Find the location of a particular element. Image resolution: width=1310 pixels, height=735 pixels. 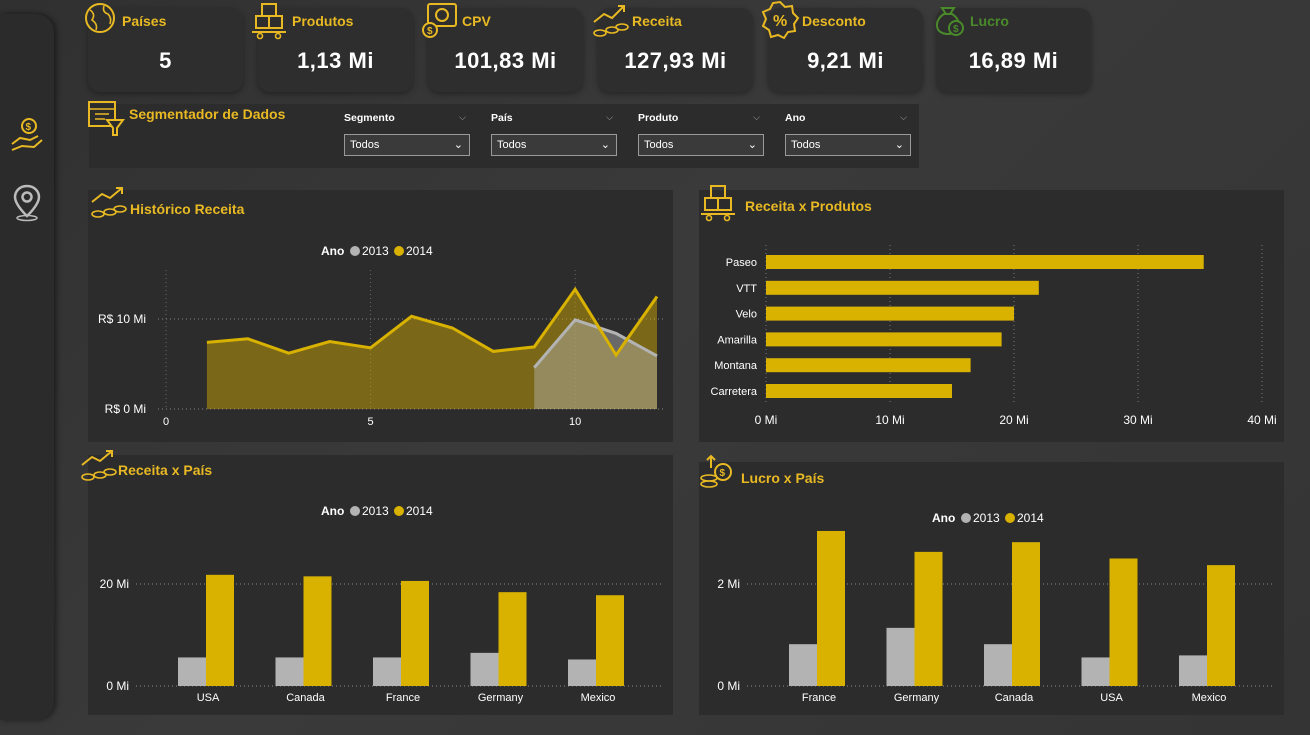

kpi-card-paises: Países 5 is located at coordinates (164, 47).